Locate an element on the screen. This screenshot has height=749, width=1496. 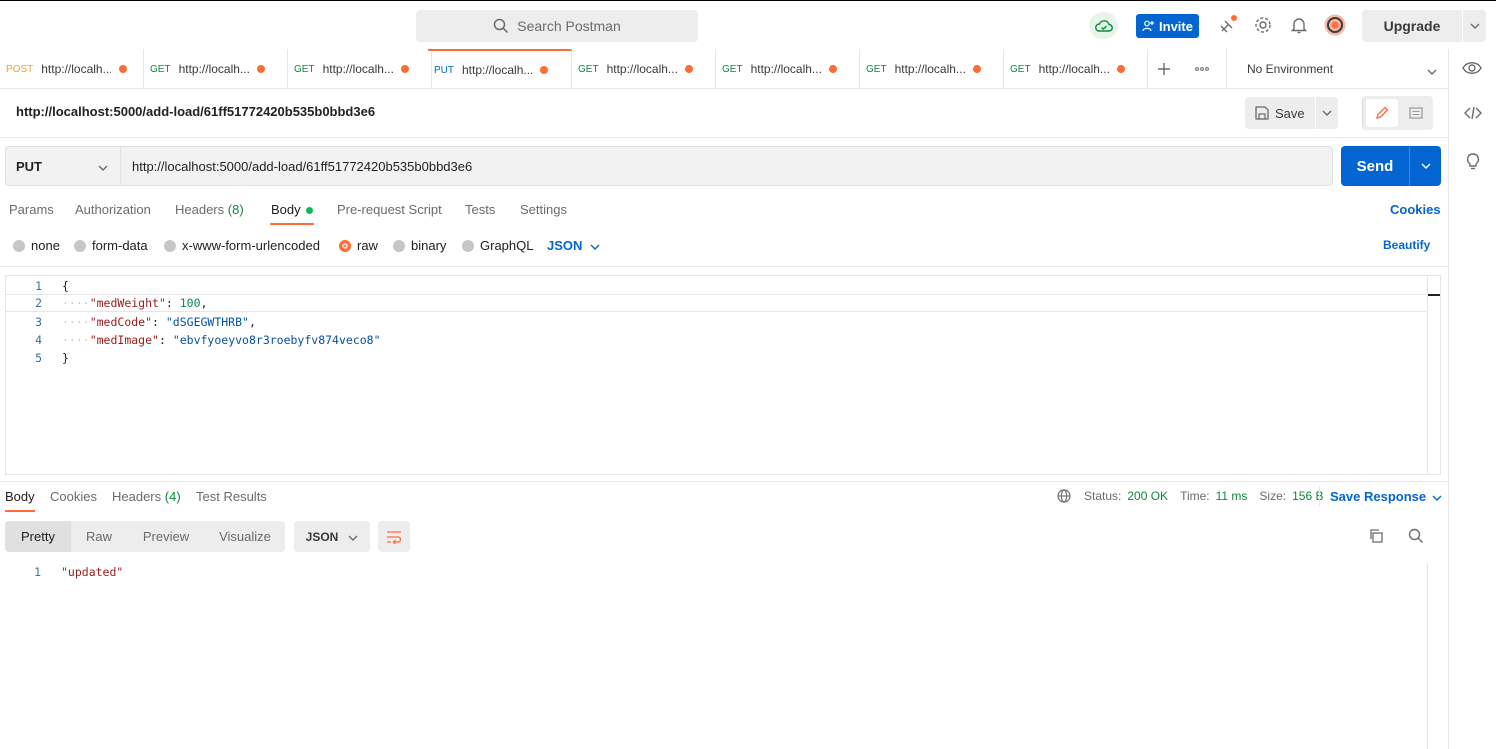
status-label: Status: is located at coordinates (1103, 496).